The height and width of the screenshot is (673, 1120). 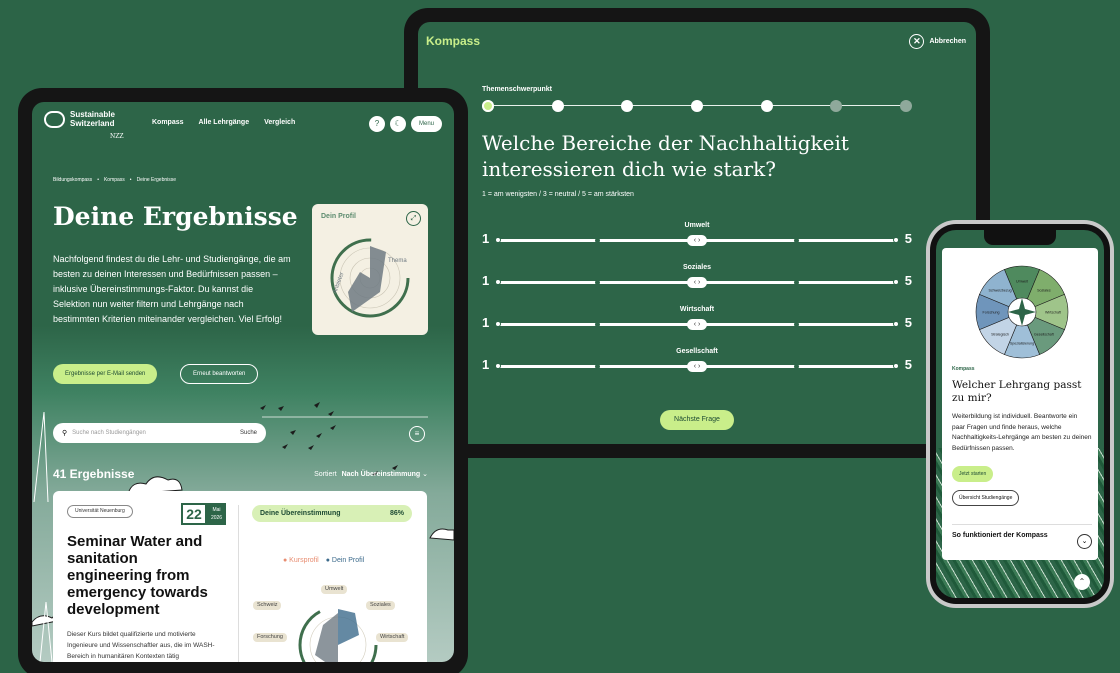 I want to click on chart-legend: ● Kursprofil ● Dein Profil, so click(x=323, y=560).